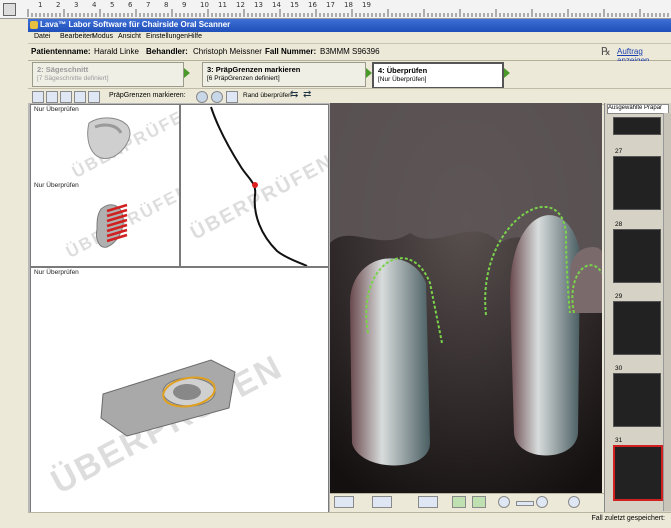 This screenshot has width=671, height=528. Describe the element at coordinates (638, 109) in the screenshot. I see `sidebar-header: Ausgewählte Präpar` at that location.